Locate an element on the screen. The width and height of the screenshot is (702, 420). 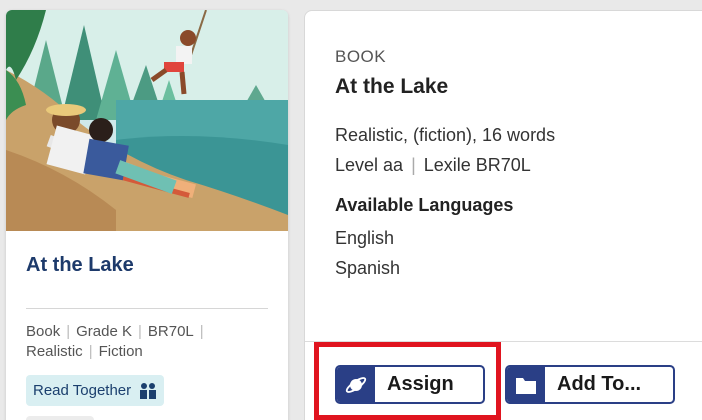
tag-label: Read Together is located at coordinates (82, 390).